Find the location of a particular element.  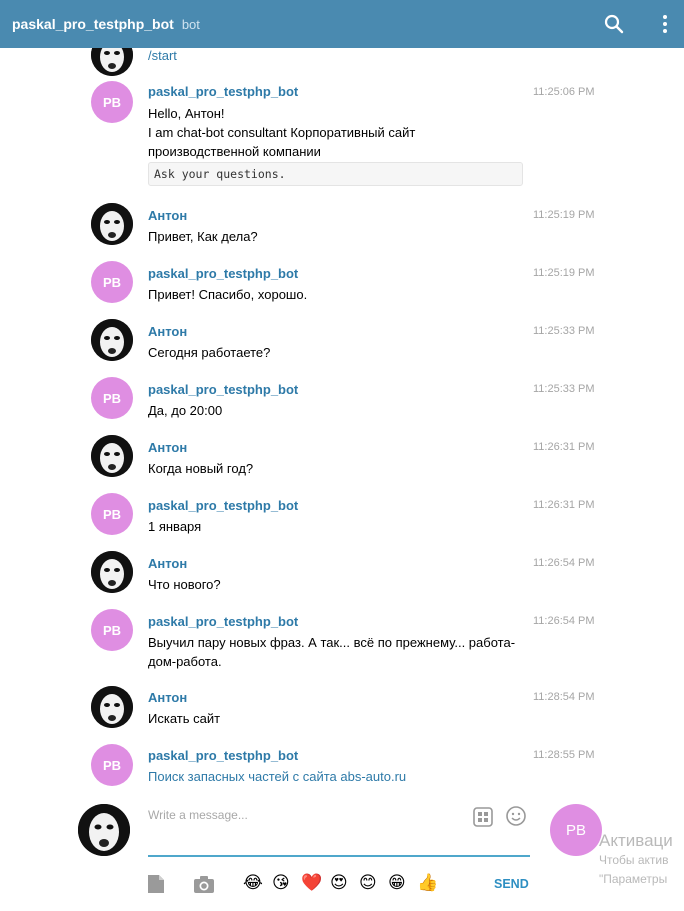

message-time: 11:28:55 PM is located at coordinates (564, 755).